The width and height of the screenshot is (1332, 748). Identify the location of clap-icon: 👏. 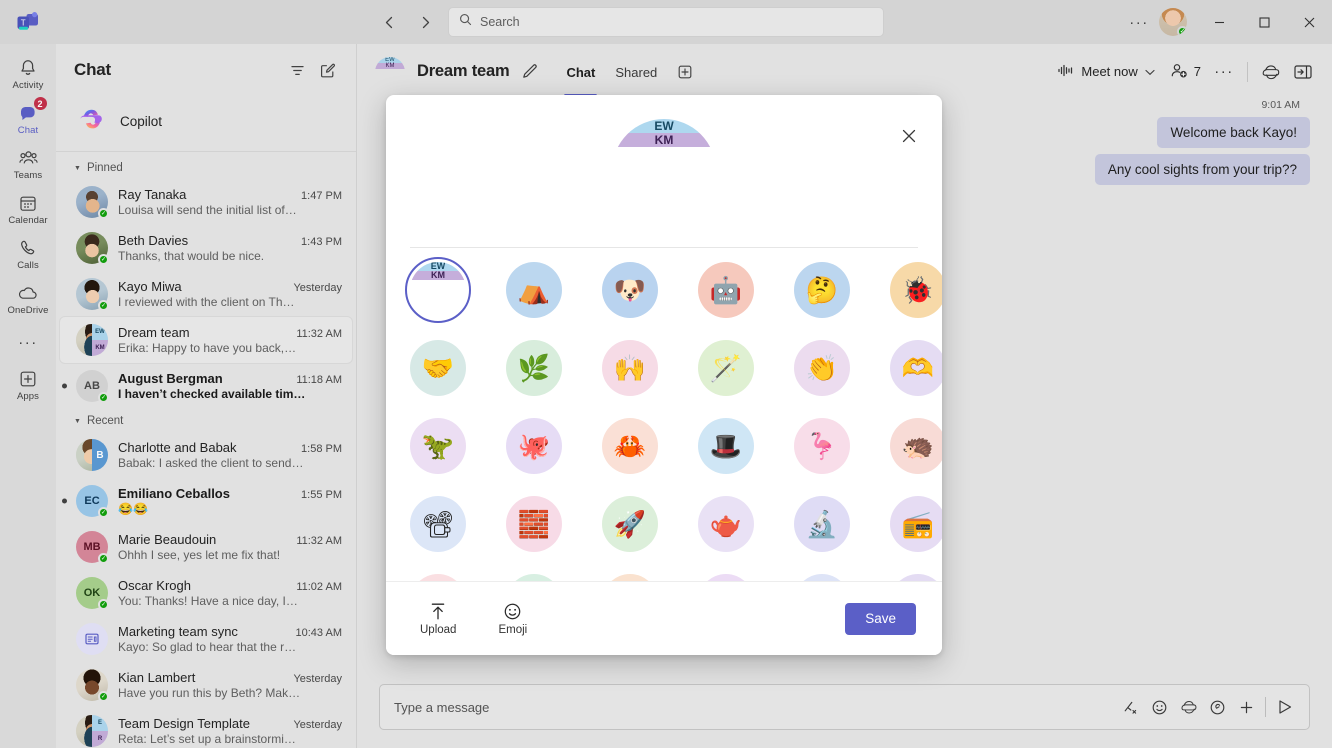
(822, 368).